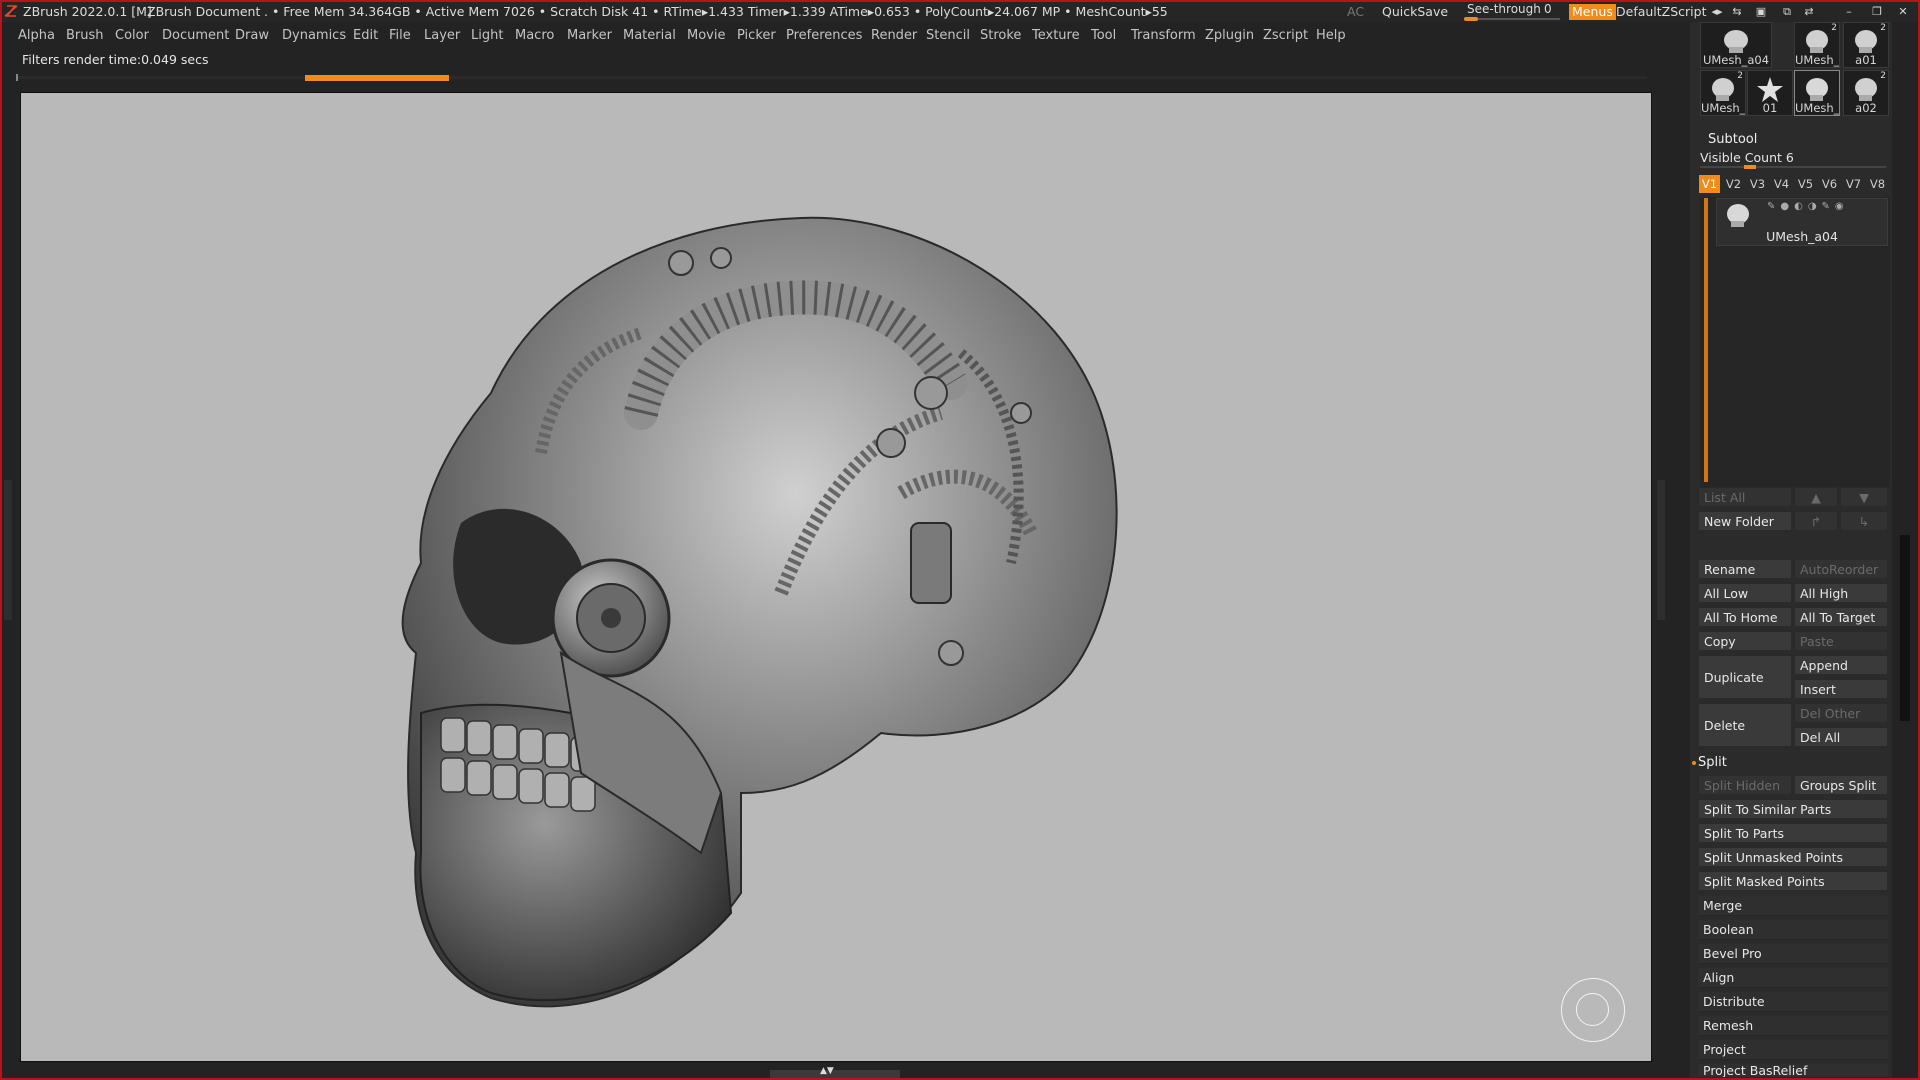 Image resolution: width=1920 pixels, height=1080 pixels. Describe the element at coordinates (948, 36) in the screenshot. I see `menu-stencil: Stencil` at that location.